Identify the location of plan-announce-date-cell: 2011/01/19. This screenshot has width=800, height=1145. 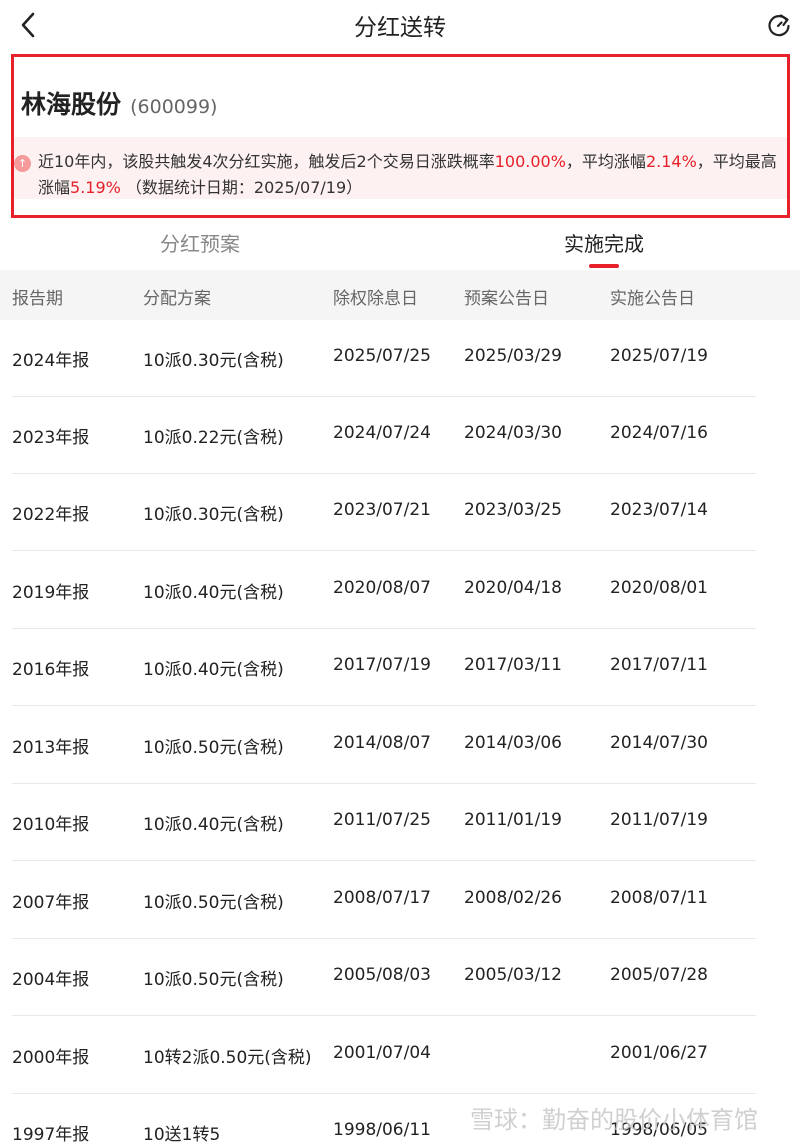
(513, 820).